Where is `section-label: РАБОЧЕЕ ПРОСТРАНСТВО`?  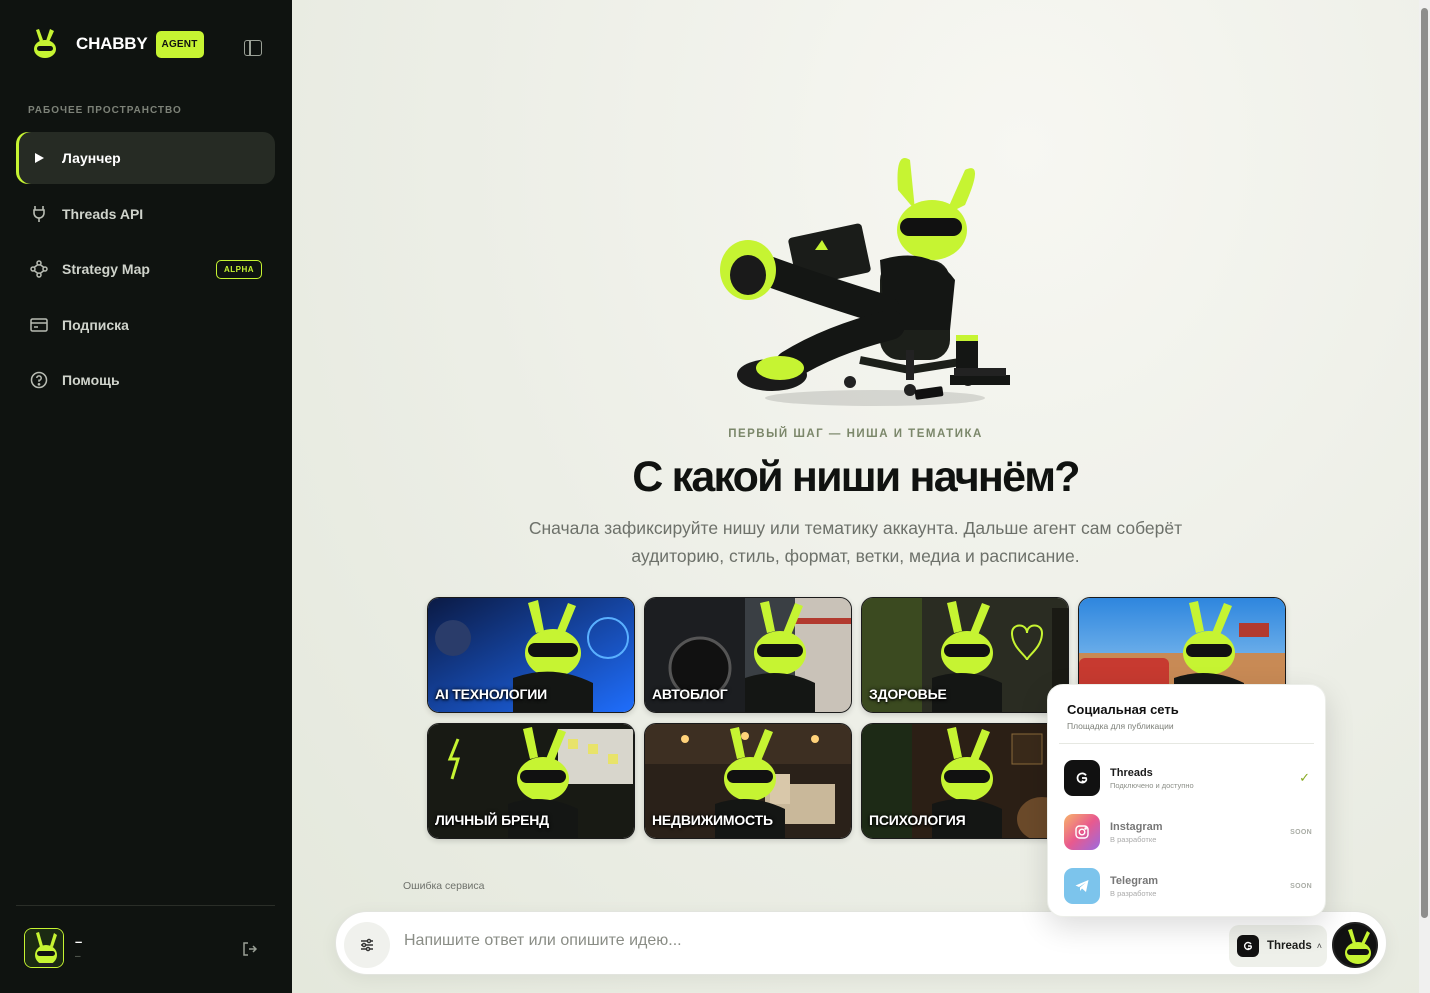 section-label: РАБОЧЕЕ ПРОСТРАНСТВО is located at coordinates (105, 110).